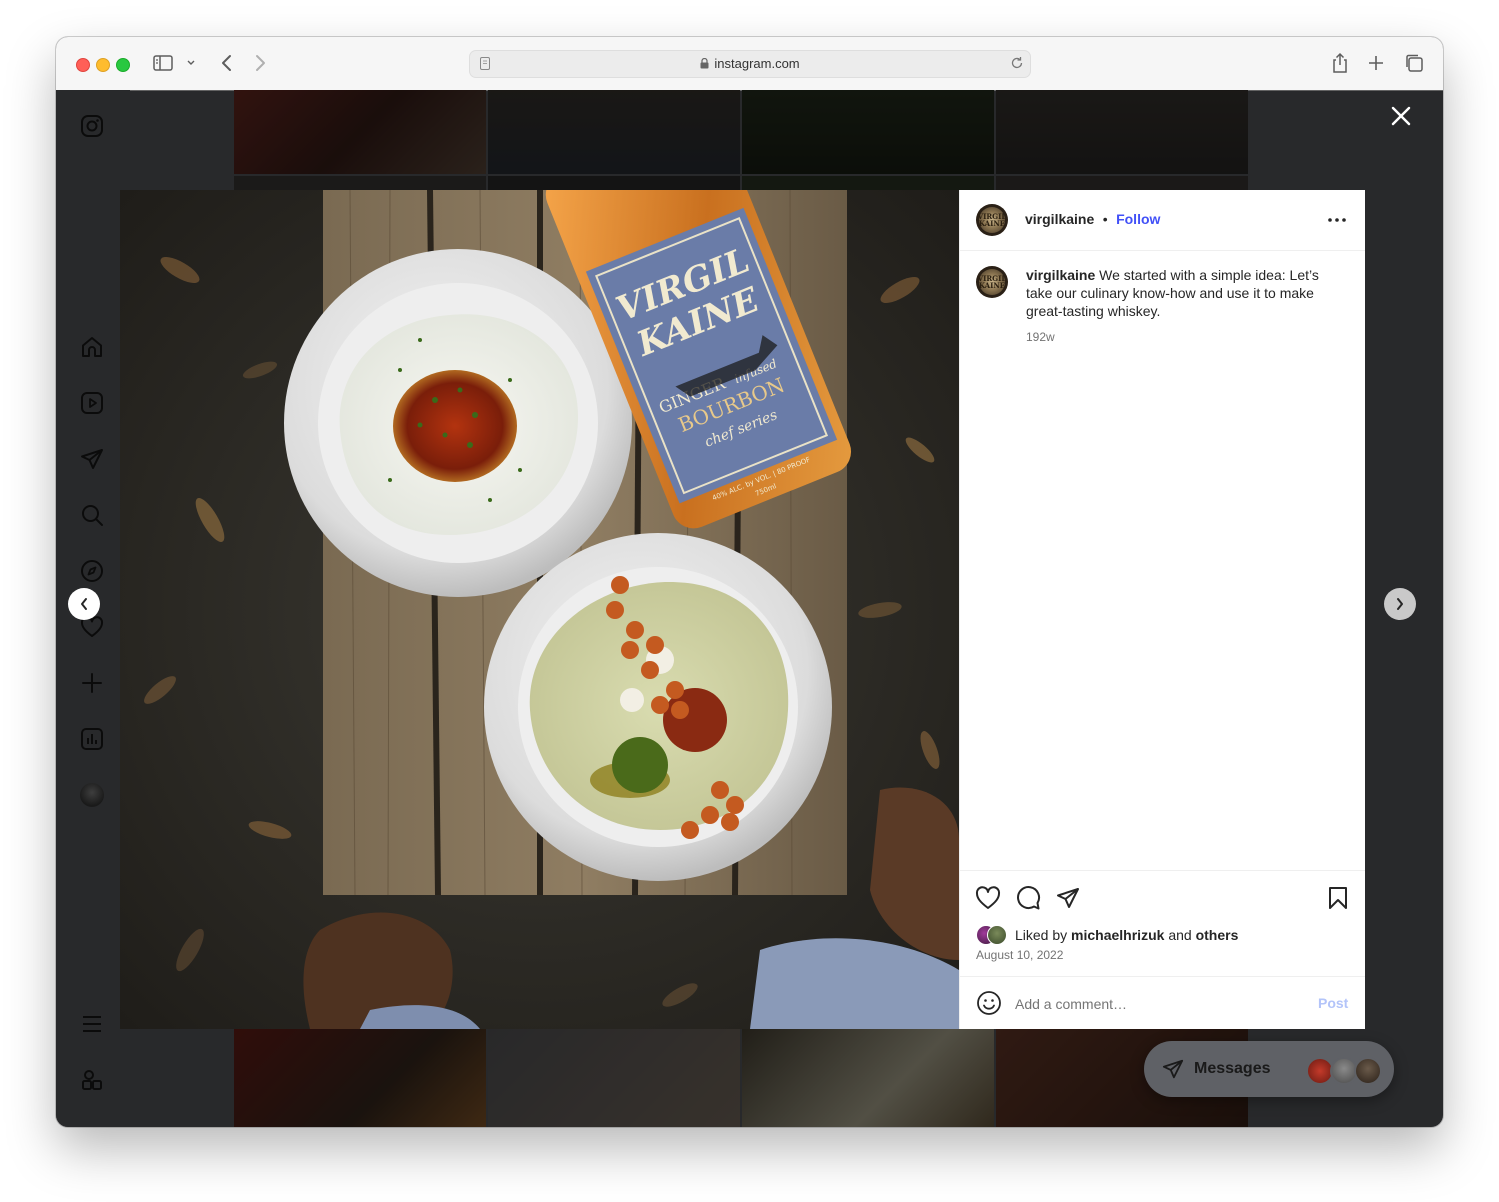 This screenshot has width=1499, height=1202. Describe the element at coordinates (191, 63) in the screenshot. I see `chevron-down-icon` at that location.